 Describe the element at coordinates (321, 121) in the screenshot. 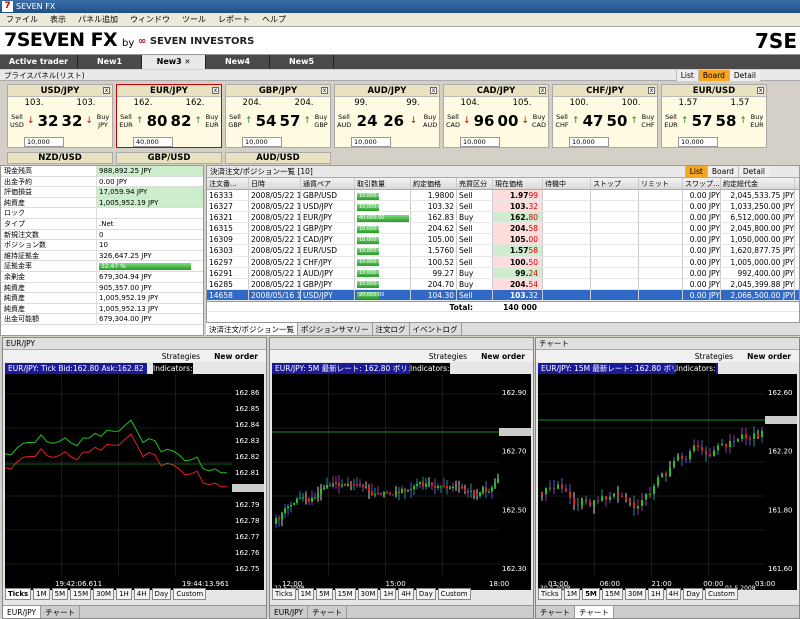

I see `buy-button: Buy GBP` at that location.